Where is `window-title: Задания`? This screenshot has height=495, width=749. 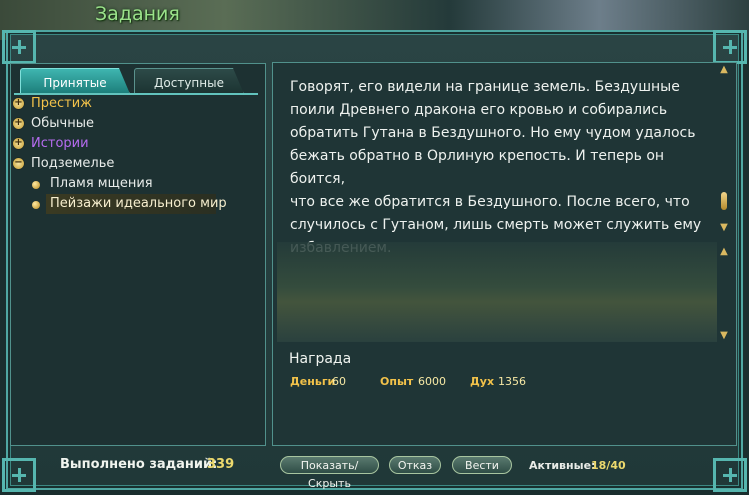
window-title: Задания is located at coordinates (137, 14).